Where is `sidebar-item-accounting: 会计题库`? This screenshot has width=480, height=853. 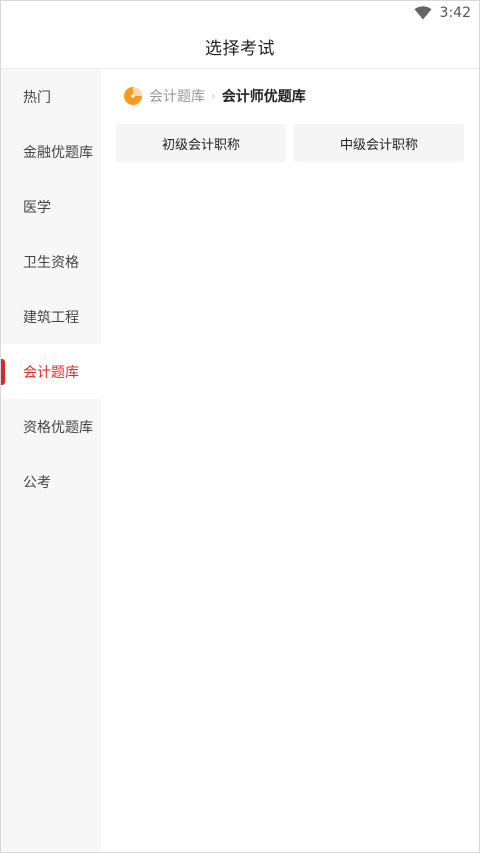
sidebar-item-accounting: 会计题库 is located at coordinates (51, 371).